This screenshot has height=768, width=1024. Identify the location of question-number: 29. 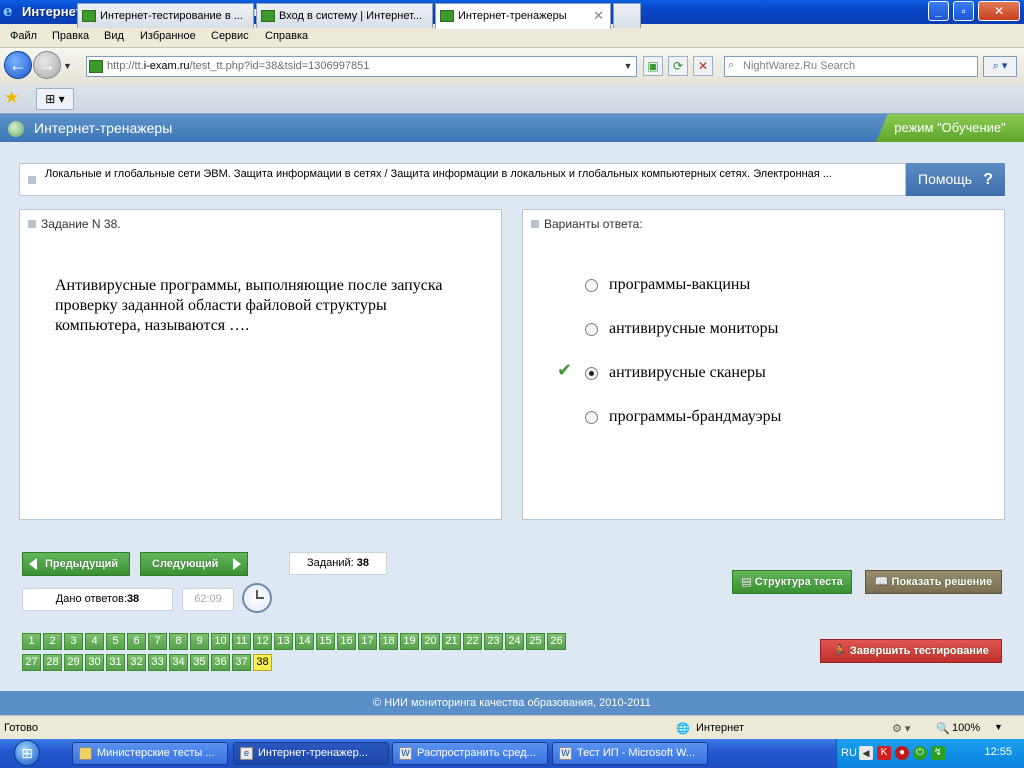
(73, 662).